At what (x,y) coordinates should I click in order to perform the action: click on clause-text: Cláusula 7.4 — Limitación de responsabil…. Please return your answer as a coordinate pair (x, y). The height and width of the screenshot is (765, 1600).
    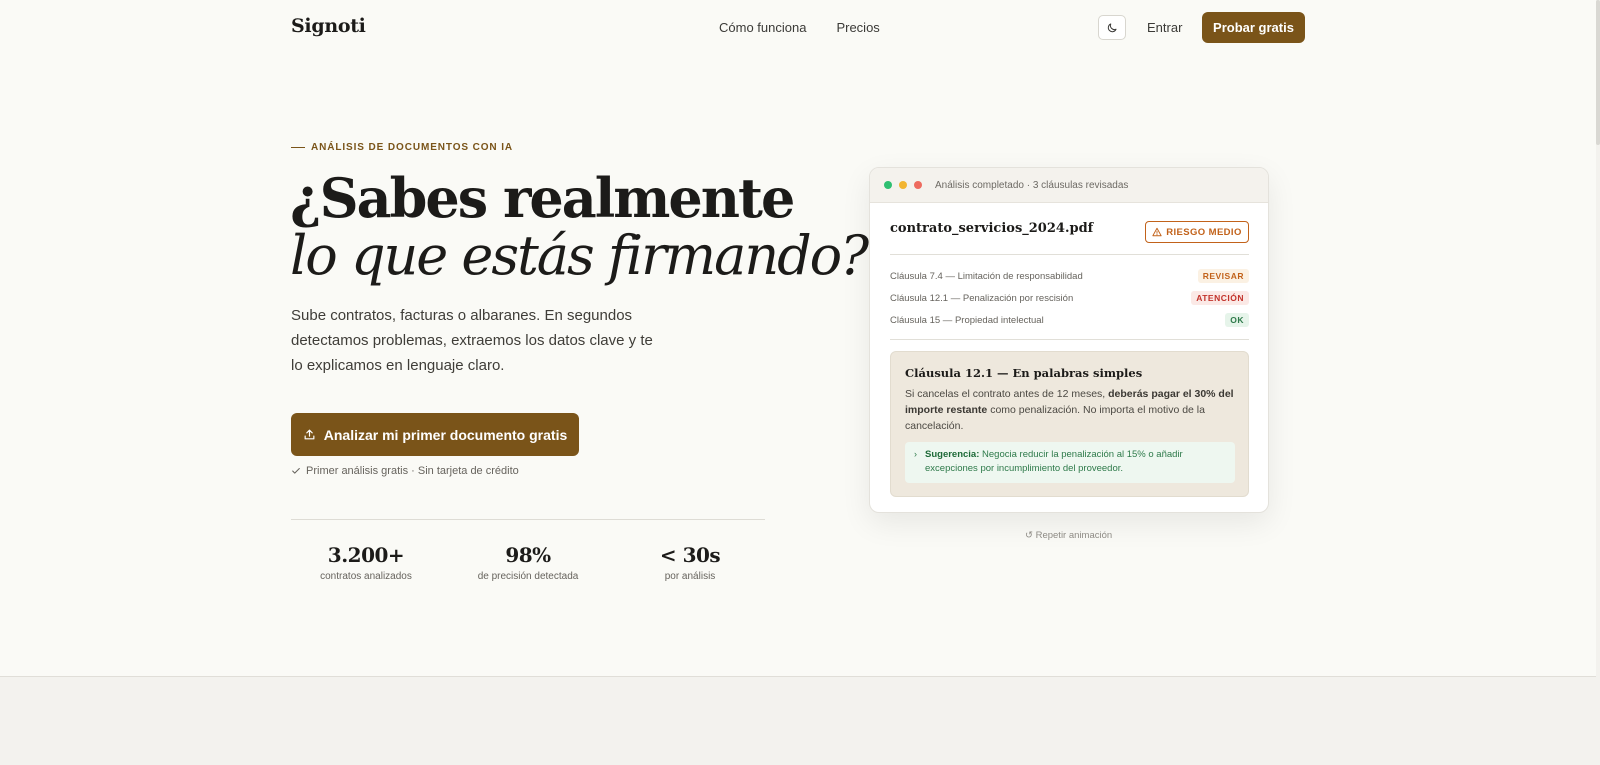
    Looking at the image, I should click on (986, 276).